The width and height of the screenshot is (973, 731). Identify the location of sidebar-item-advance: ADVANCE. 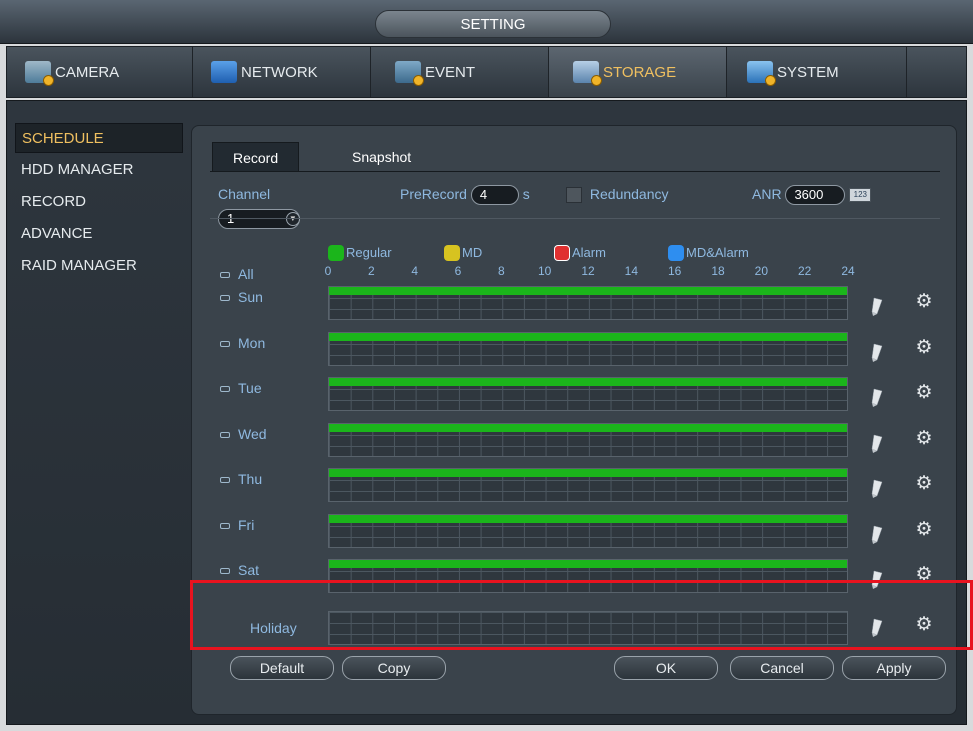
(99, 234).